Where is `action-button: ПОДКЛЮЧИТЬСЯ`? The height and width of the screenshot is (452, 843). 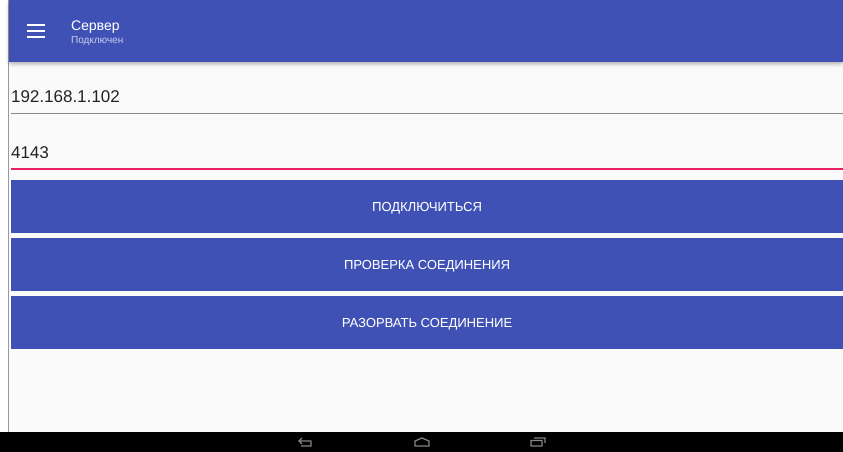
action-button: ПОДКЛЮЧИТЬСЯ is located at coordinates (427, 206).